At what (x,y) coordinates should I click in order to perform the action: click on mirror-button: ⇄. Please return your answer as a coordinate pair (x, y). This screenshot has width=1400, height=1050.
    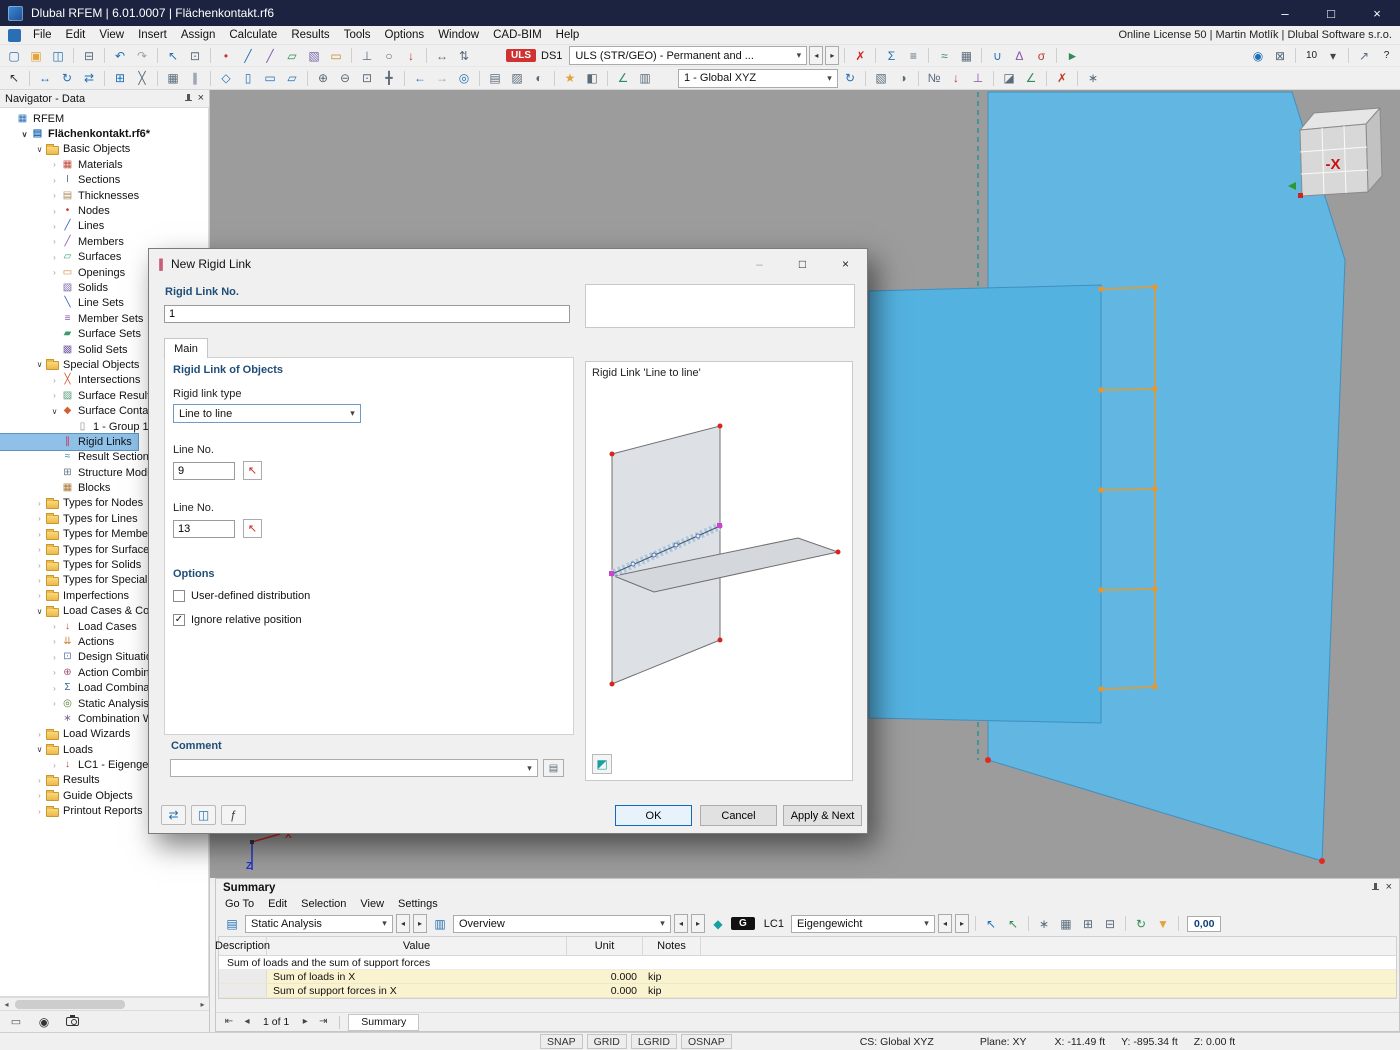
    Looking at the image, I should click on (89, 78).